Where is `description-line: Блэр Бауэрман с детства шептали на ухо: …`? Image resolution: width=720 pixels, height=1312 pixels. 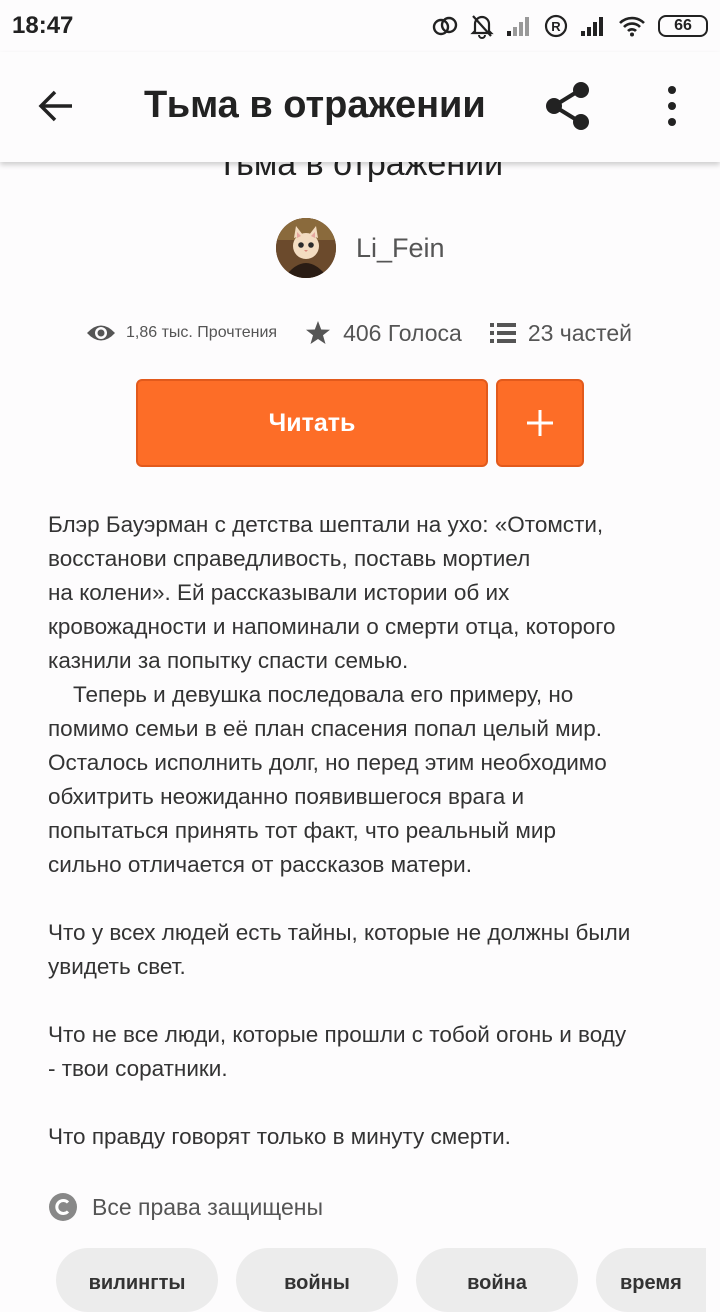
description-line: Блэр Бауэрман с детства шептали на ухо: … is located at coordinates (326, 524).